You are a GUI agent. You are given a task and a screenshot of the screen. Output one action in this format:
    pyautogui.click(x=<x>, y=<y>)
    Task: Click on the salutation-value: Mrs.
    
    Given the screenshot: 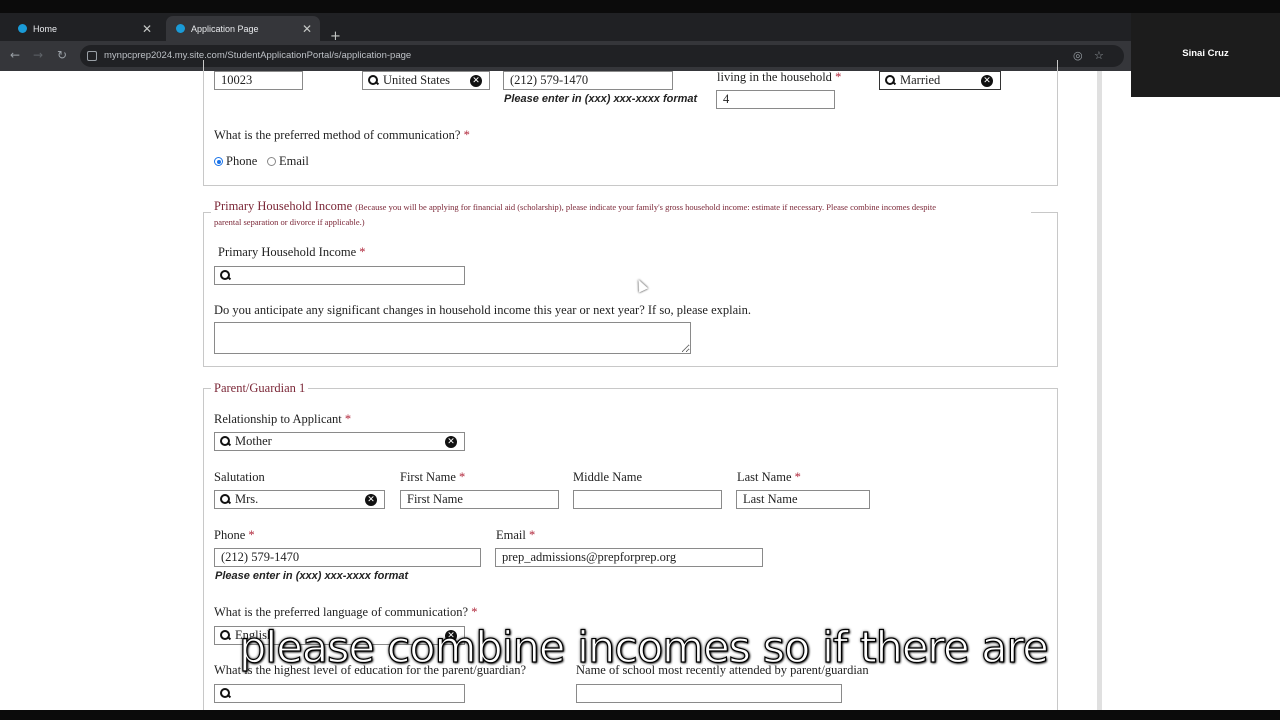 What is the action you would take?
    pyautogui.click(x=247, y=499)
    